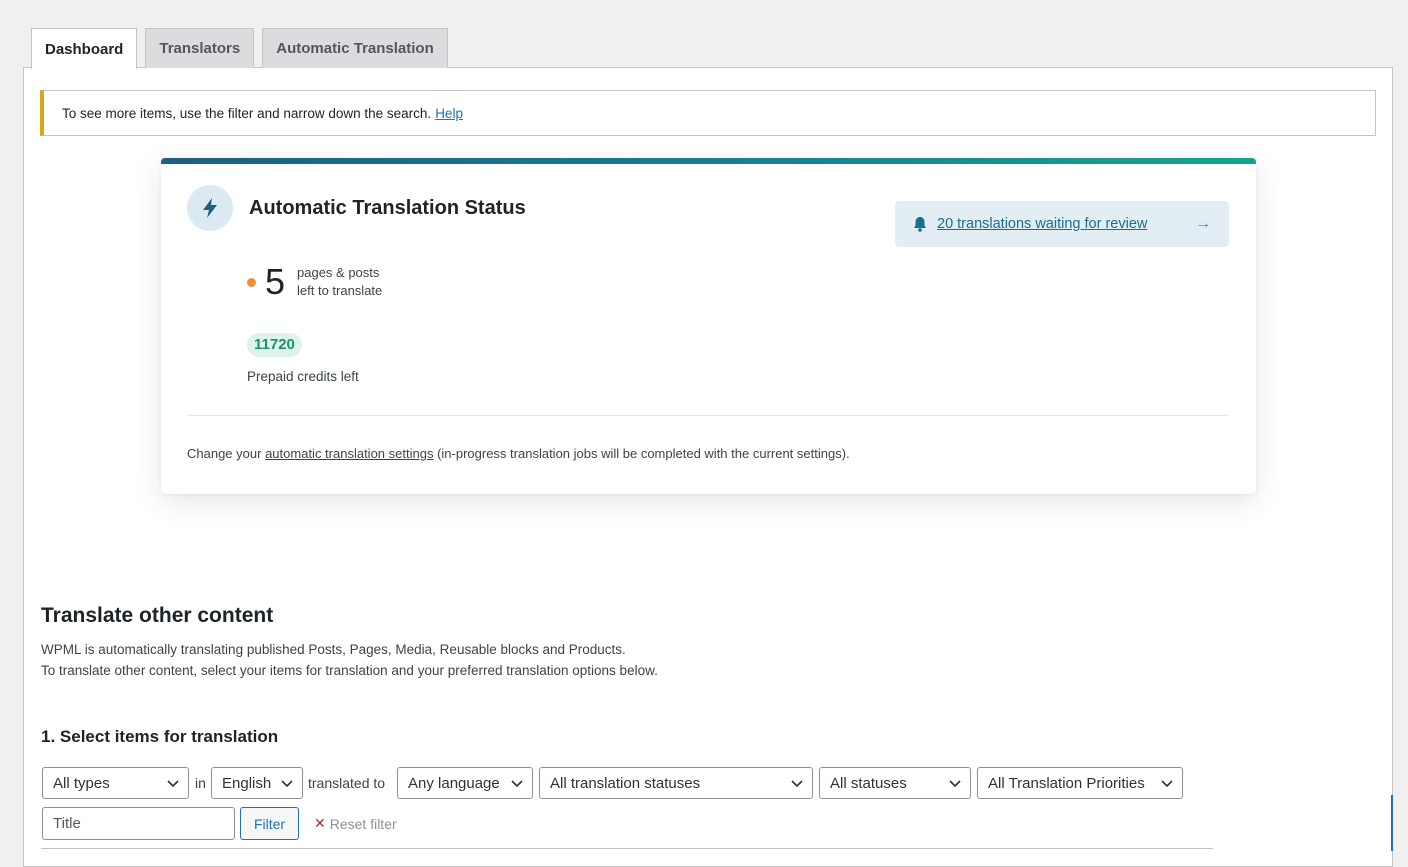 The width and height of the screenshot is (1408, 867). Describe the element at coordinates (251, 282) in the screenshot. I see `status-dot` at that location.